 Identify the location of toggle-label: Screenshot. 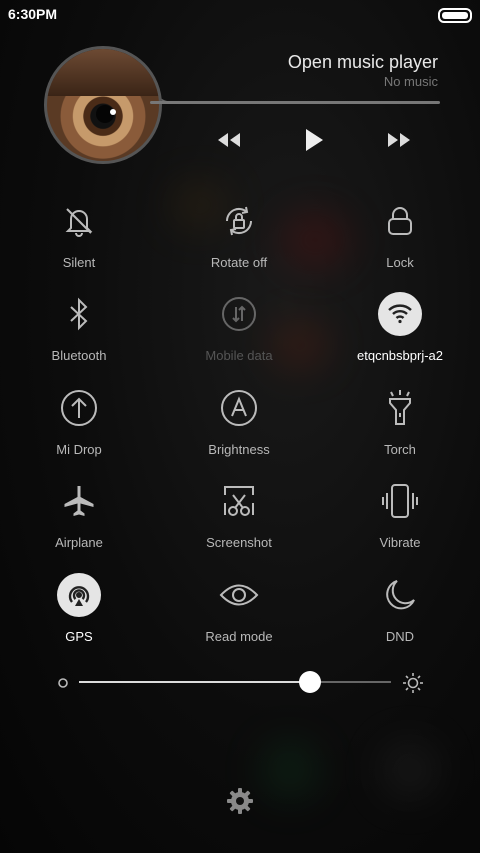
(239, 542).